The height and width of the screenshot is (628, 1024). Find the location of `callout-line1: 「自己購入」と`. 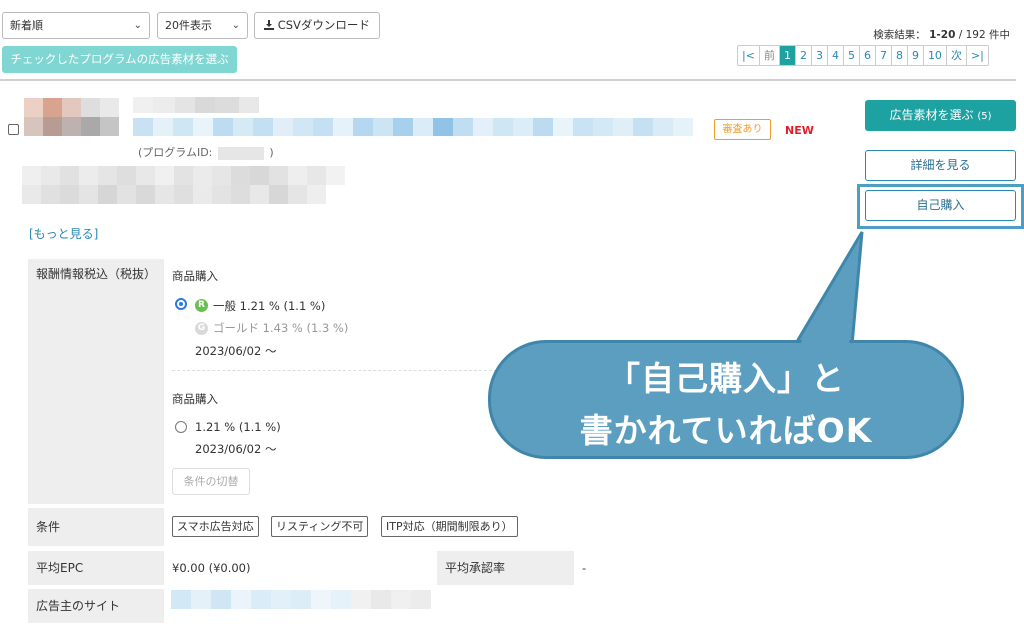

callout-line1: 「自己購入」と is located at coordinates (726, 378).